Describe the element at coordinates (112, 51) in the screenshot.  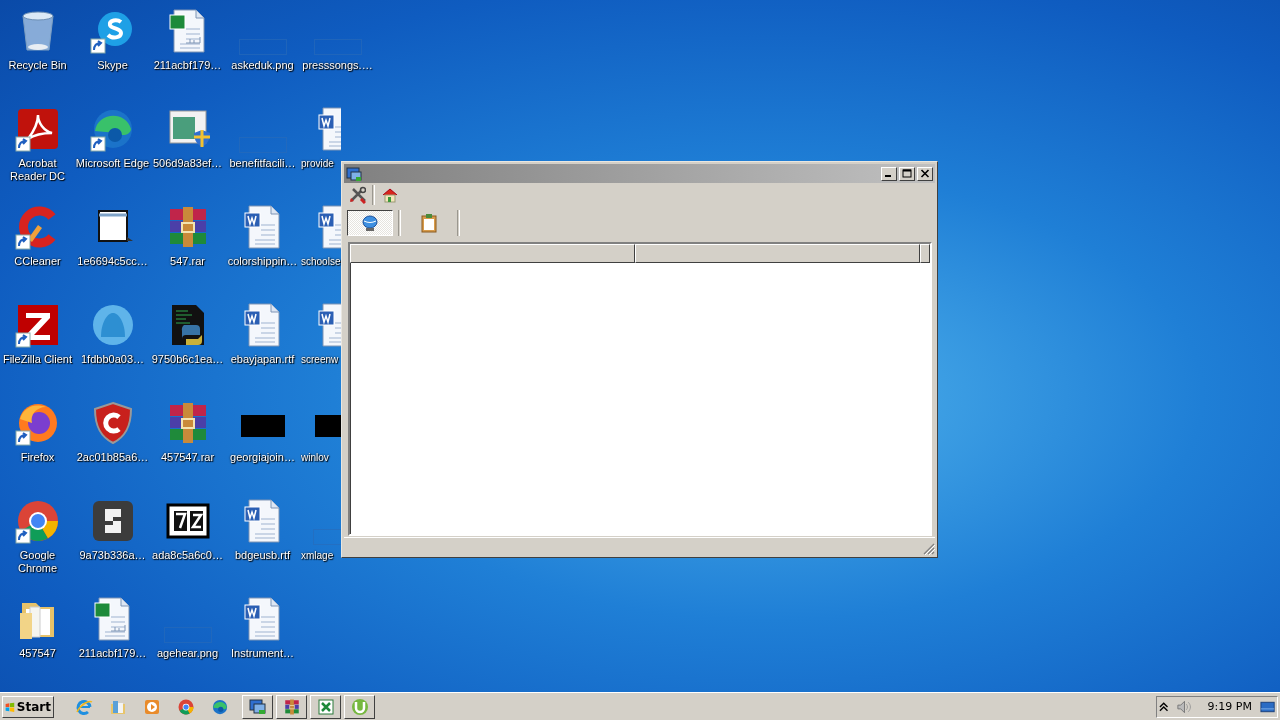
I see `desktop-shortcut: Skype` at that location.